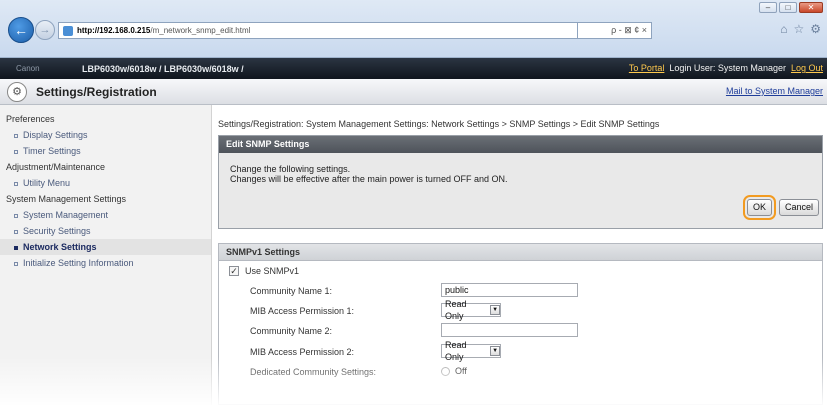 The image size is (827, 405). I want to click on window-controls: – □ ✕, so click(791, 7).